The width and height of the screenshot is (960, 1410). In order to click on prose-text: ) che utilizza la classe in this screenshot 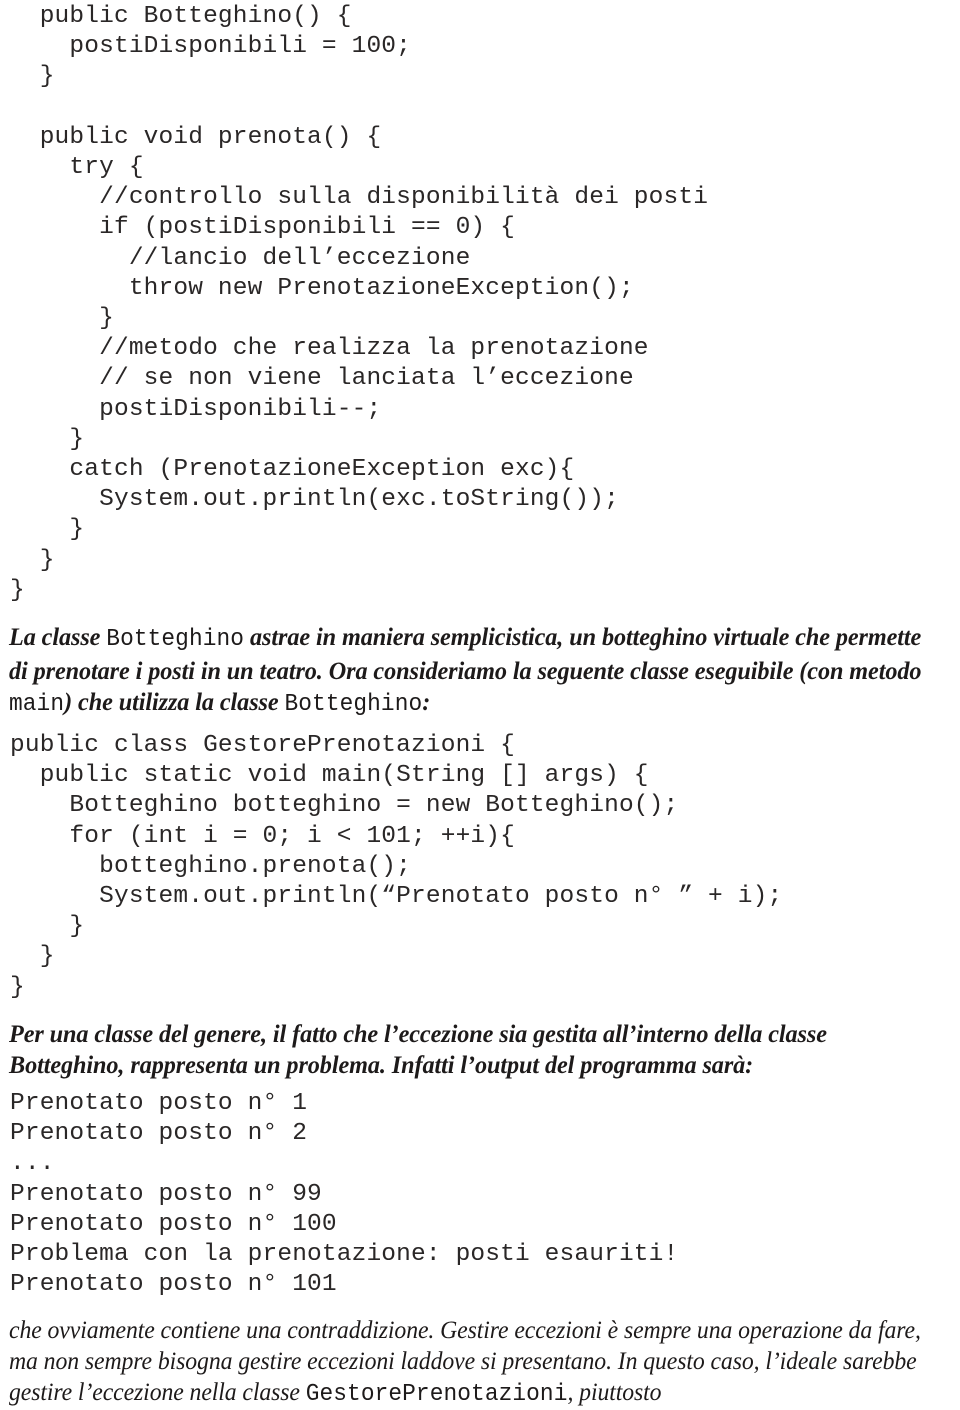, I will do `click(174, 701)`.